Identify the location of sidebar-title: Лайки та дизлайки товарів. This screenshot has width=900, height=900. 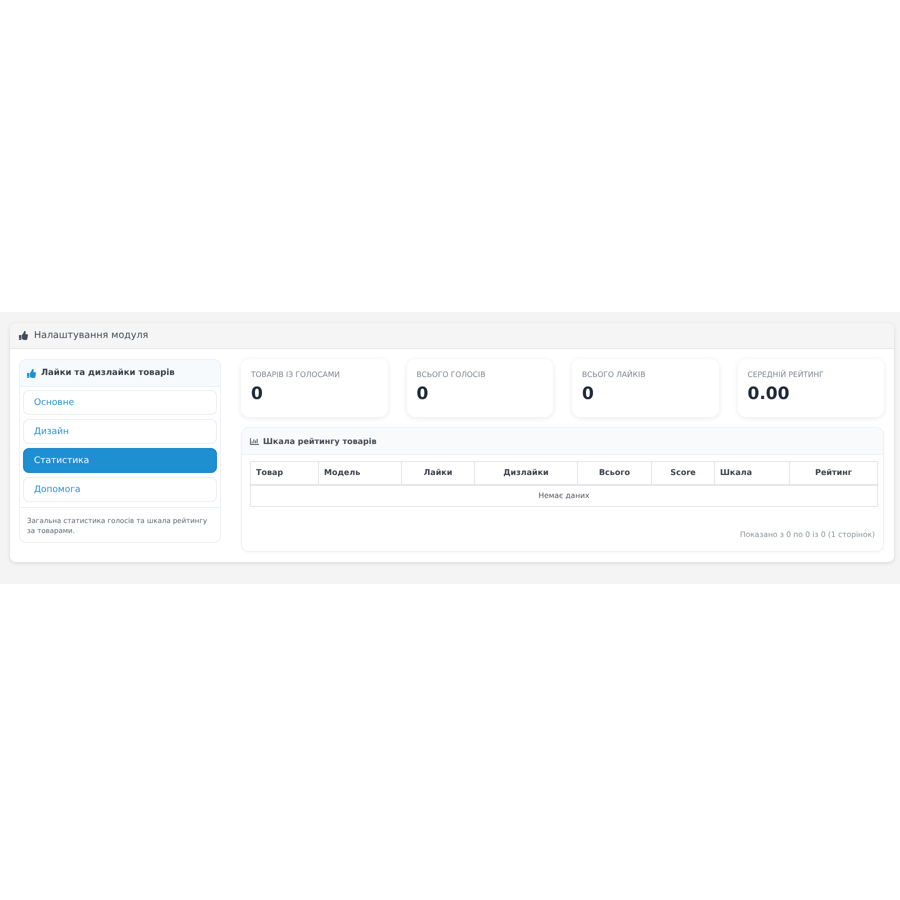
(108, 373).